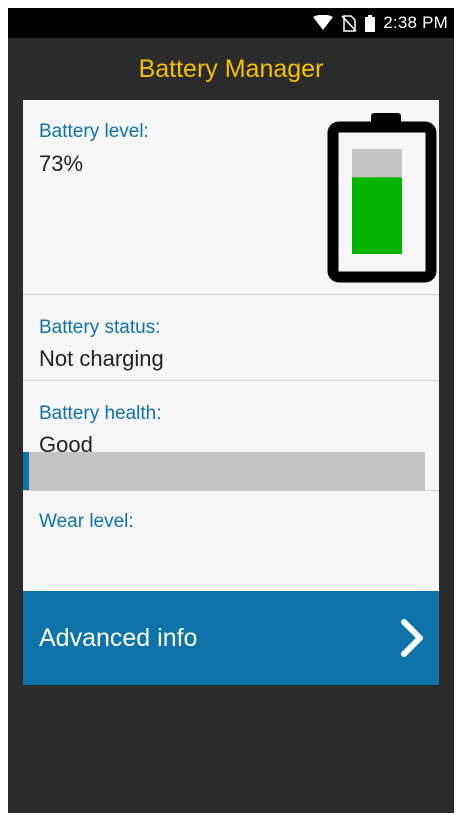 This screenshot has height=821, width=462. Describe the element at coordinates (231, 338) in the screenshot. I see `battery-status-section: Battery status: Not charging` at that location.